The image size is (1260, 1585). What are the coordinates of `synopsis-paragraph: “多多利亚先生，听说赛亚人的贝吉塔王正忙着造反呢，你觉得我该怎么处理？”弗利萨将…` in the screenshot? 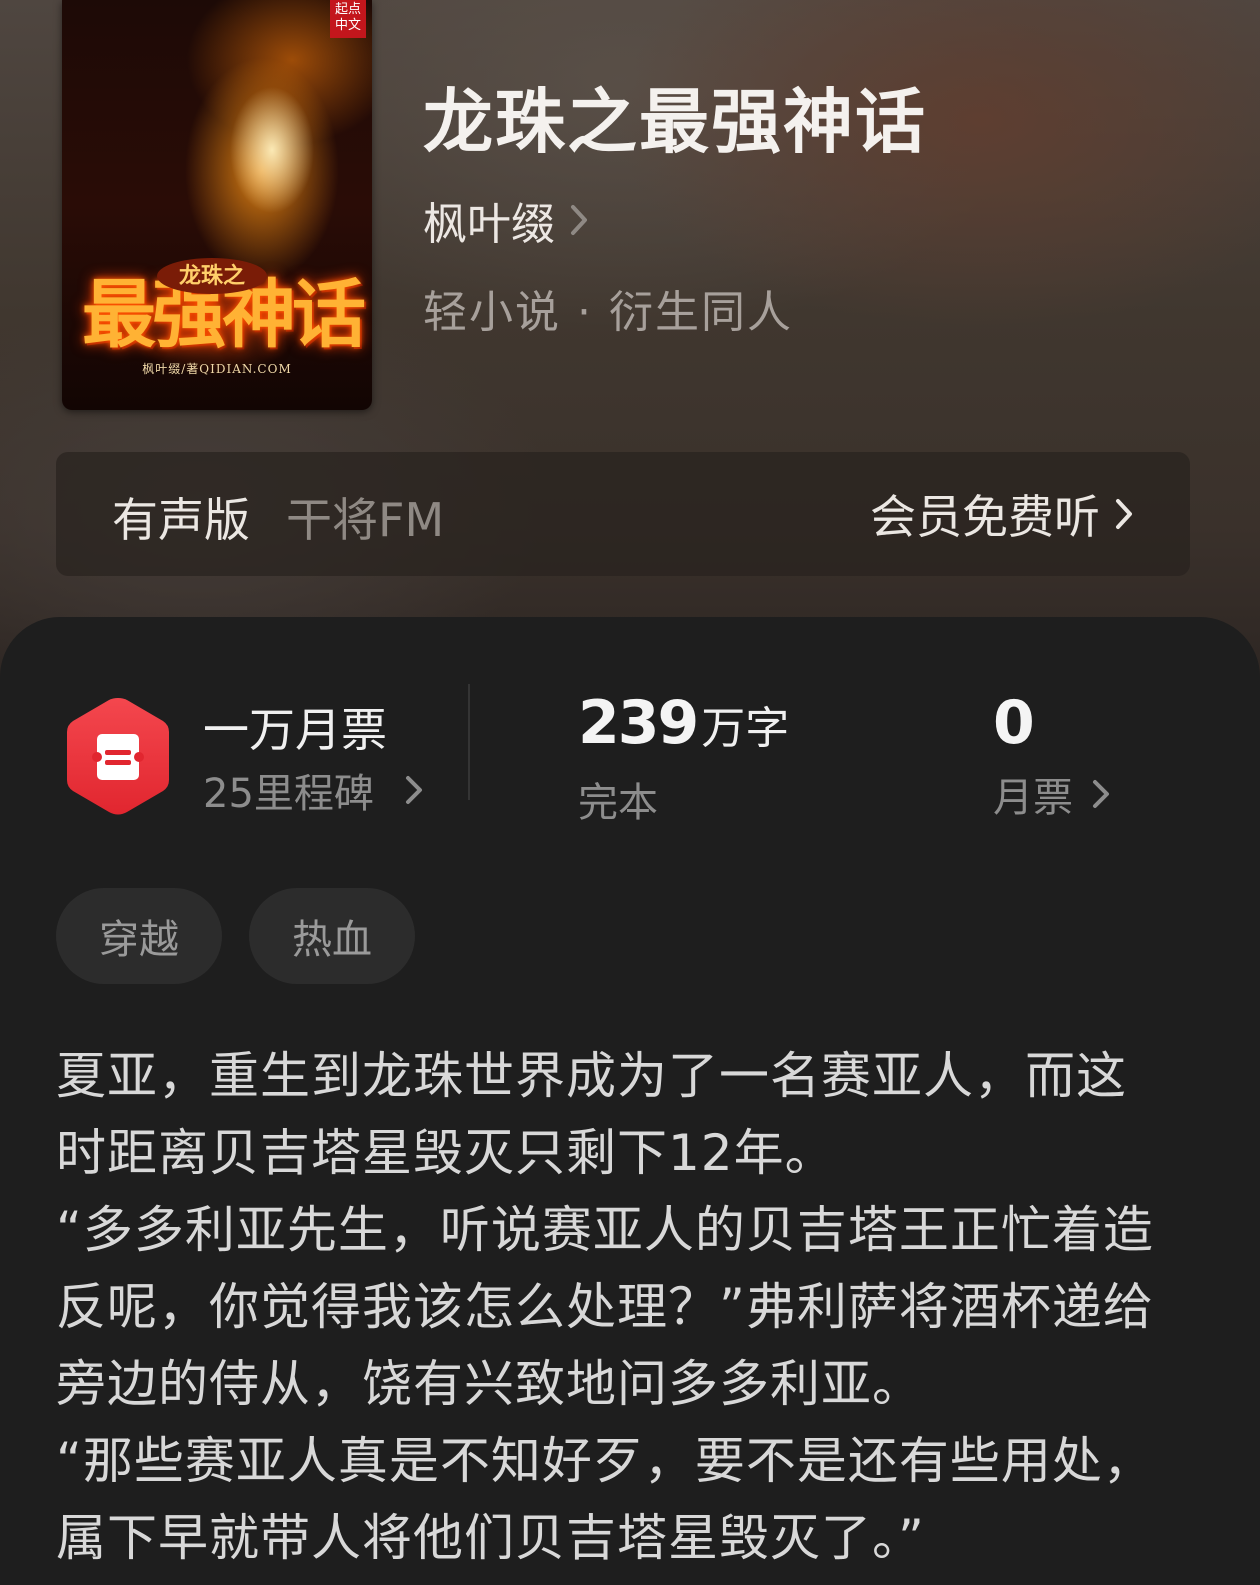 It's located at (605, 1307).